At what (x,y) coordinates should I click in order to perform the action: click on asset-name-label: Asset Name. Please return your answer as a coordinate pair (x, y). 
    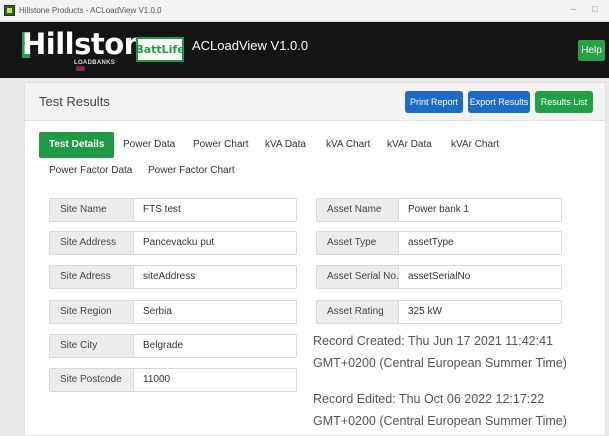
    Looking at the image, I should click on (358, 210).